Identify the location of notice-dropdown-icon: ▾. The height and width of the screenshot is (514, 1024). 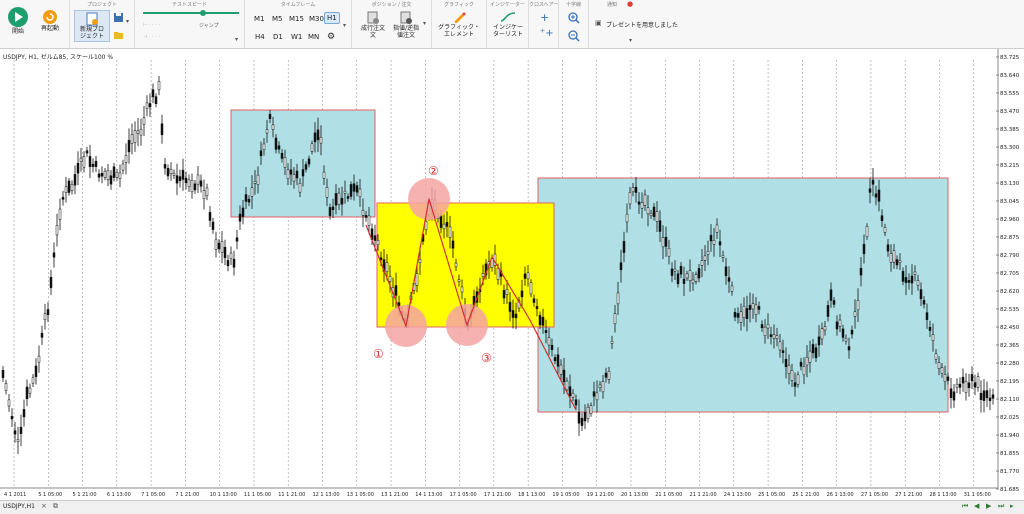
(630, 40).